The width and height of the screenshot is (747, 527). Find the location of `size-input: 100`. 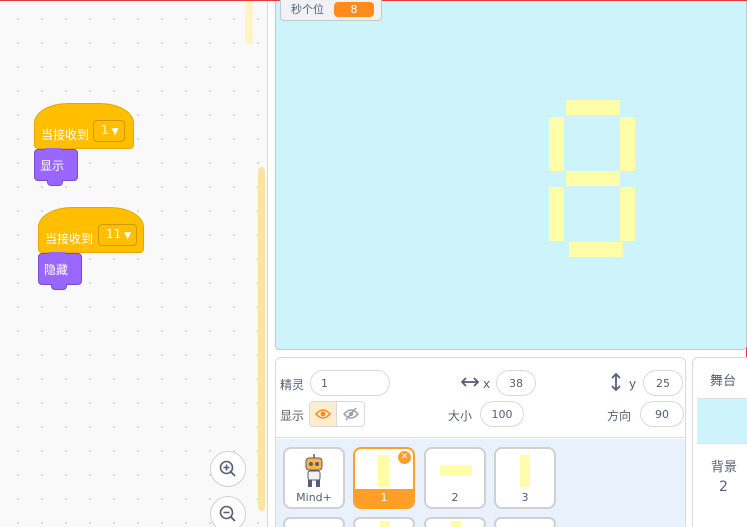

size-input: 100 is located at coordinates (502, 414).